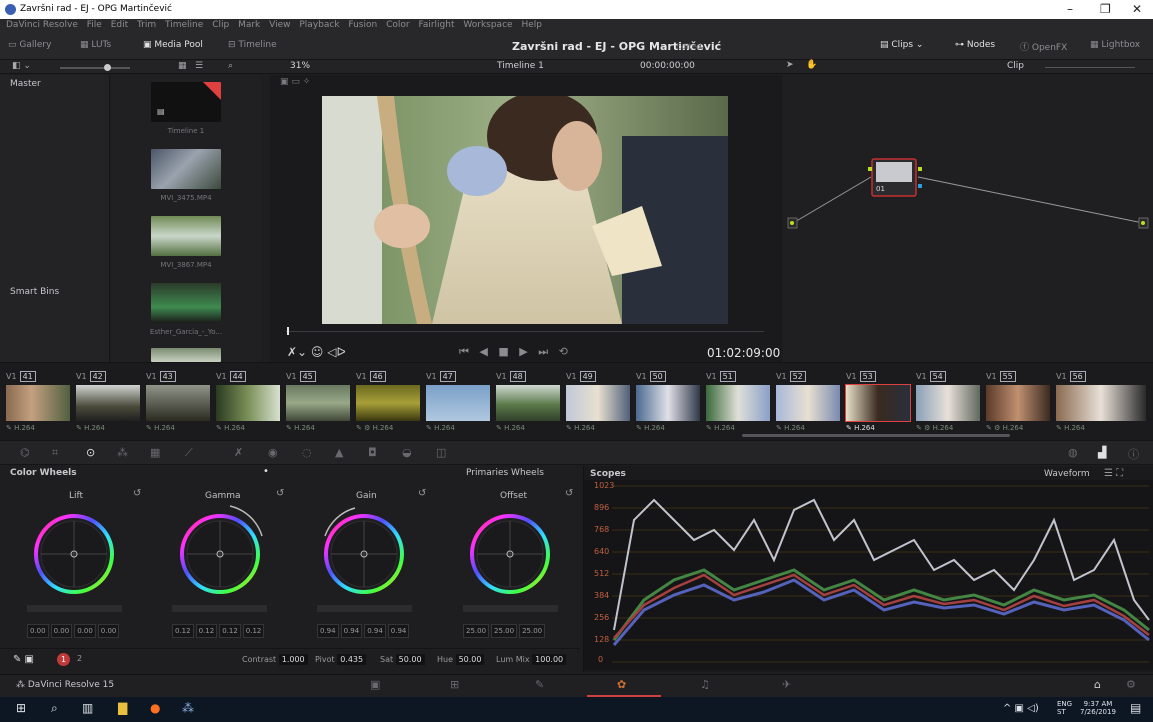 The width and height of the screenshot is (1153, 722). I want to click on viewer-scrubber, so click(525, 331).